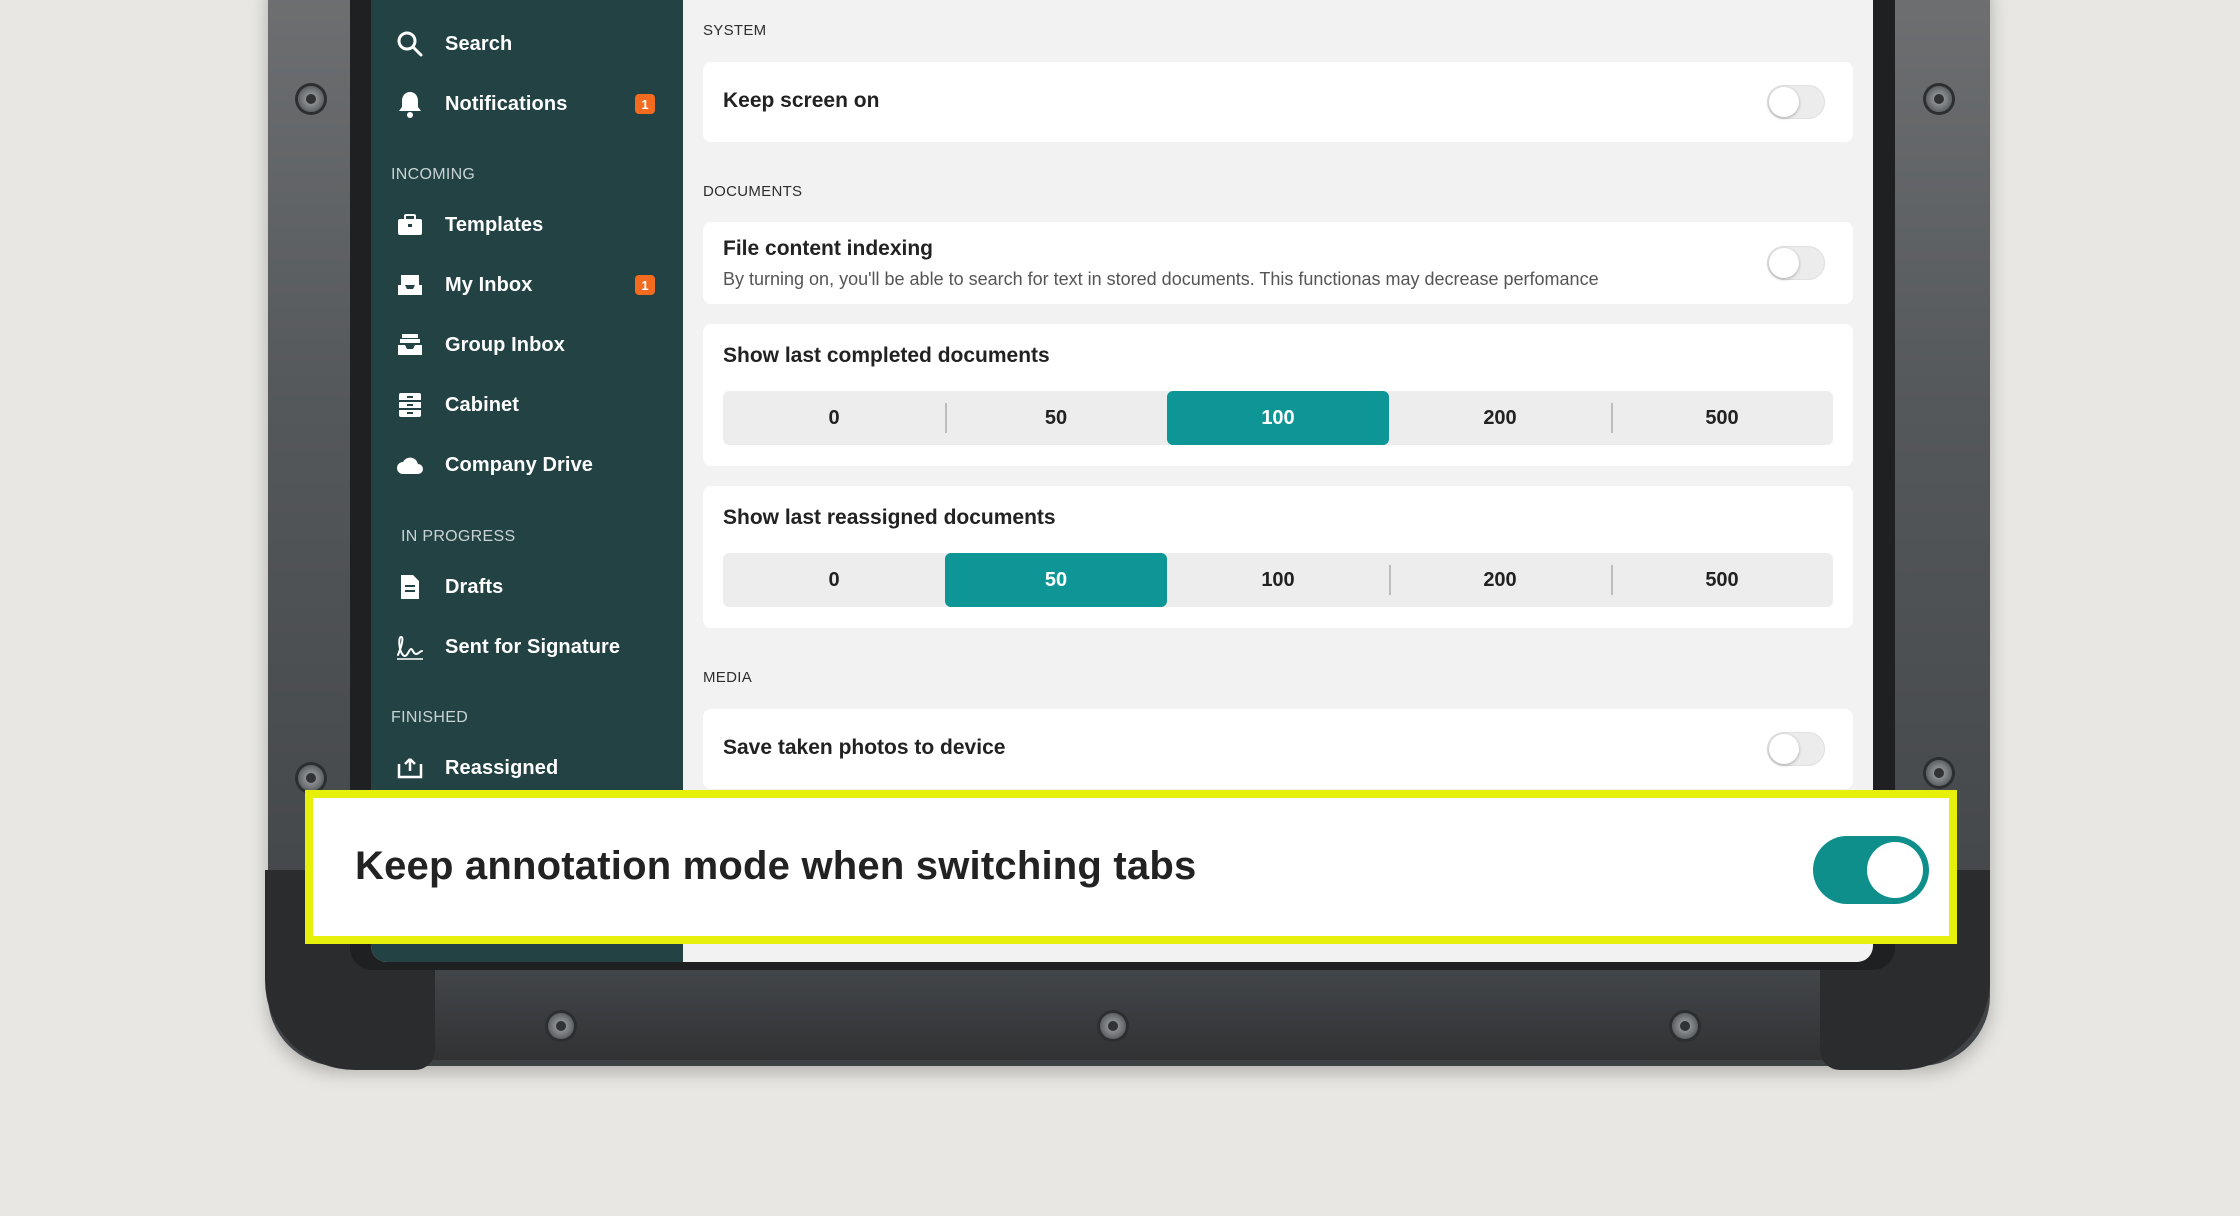 This screenshot has width=2240, height=1216. What do you see at coordinates (410, 587) in the screenshot?
I see `document-icon` at bounding box center [410, 587].